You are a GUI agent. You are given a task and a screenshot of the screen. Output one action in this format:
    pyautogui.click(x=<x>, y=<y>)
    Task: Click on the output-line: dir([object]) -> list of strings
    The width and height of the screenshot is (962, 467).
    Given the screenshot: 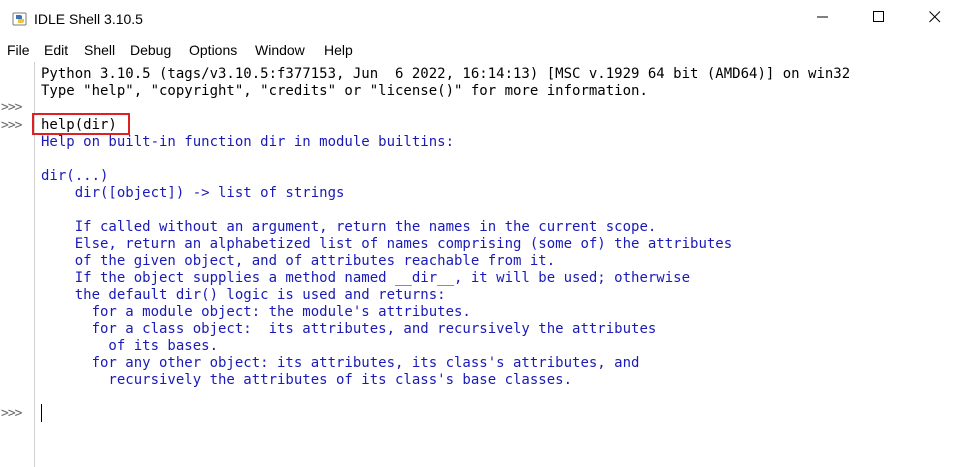 What is the action you would take?
    pyautogui.click(x=193, y=193)
    